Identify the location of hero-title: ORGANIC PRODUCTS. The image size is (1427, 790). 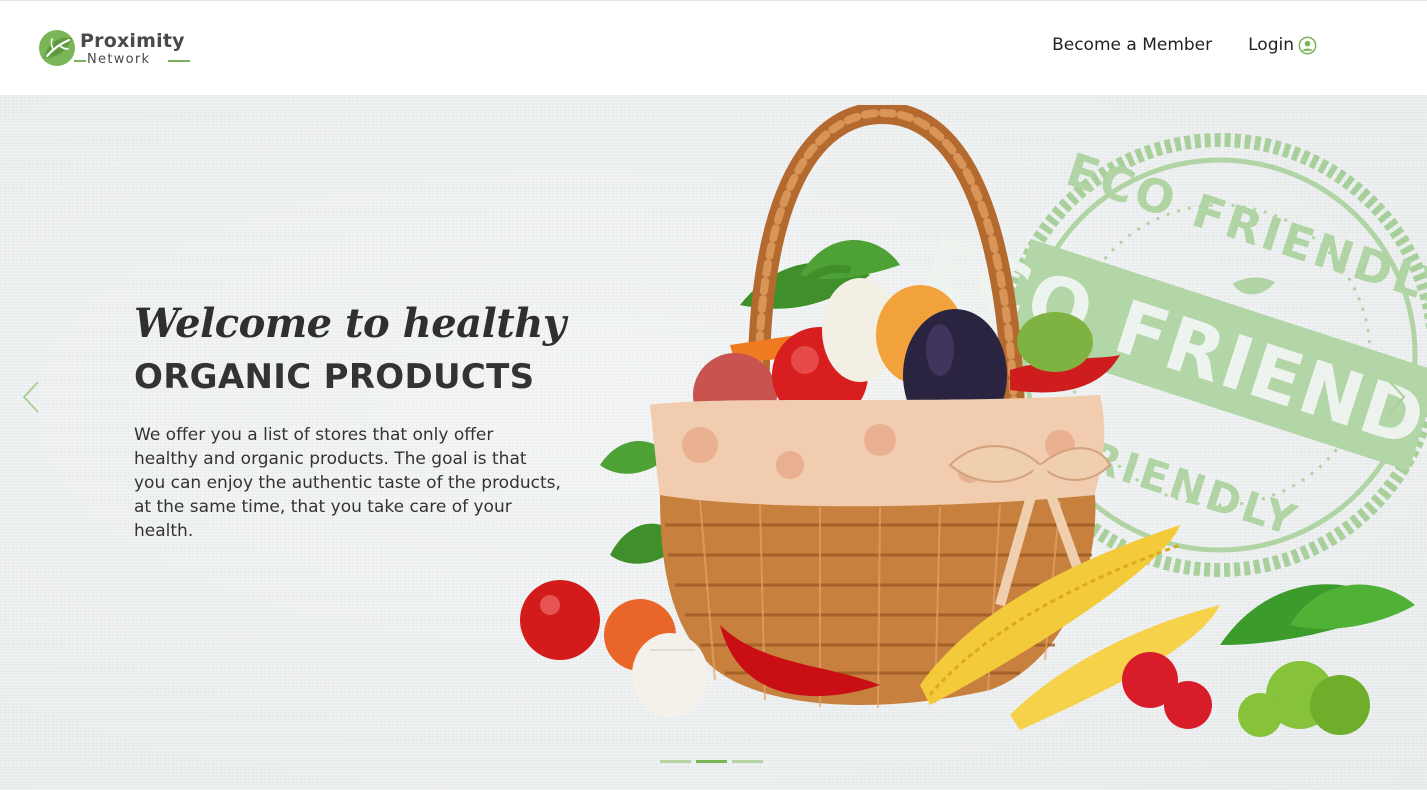
(334, 377).